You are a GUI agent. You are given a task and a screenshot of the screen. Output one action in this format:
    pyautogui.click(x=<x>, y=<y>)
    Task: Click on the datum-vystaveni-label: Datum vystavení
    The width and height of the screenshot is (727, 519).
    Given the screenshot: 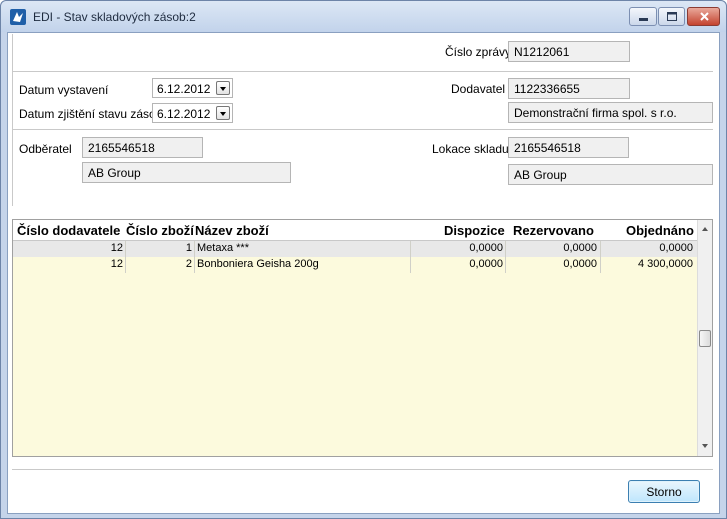 What is the action you would take?
    pyautogui.click(x=64, y=90)
    